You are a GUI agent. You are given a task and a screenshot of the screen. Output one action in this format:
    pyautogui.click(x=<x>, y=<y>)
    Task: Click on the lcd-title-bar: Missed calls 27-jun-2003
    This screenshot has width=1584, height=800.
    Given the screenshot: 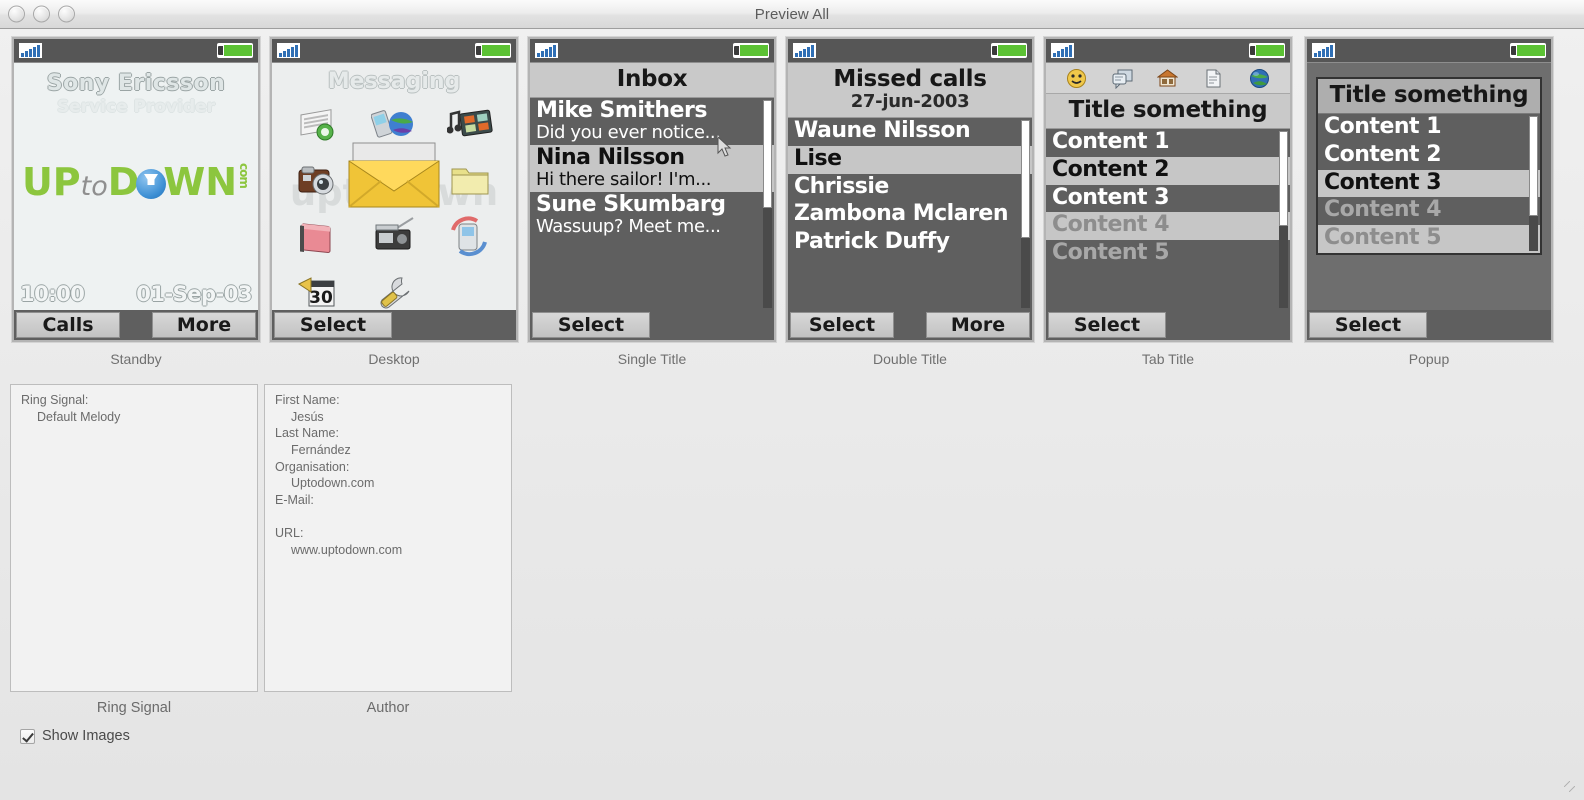 What is the action you would take?
    pyautogui.click(x=910, y=90)
    